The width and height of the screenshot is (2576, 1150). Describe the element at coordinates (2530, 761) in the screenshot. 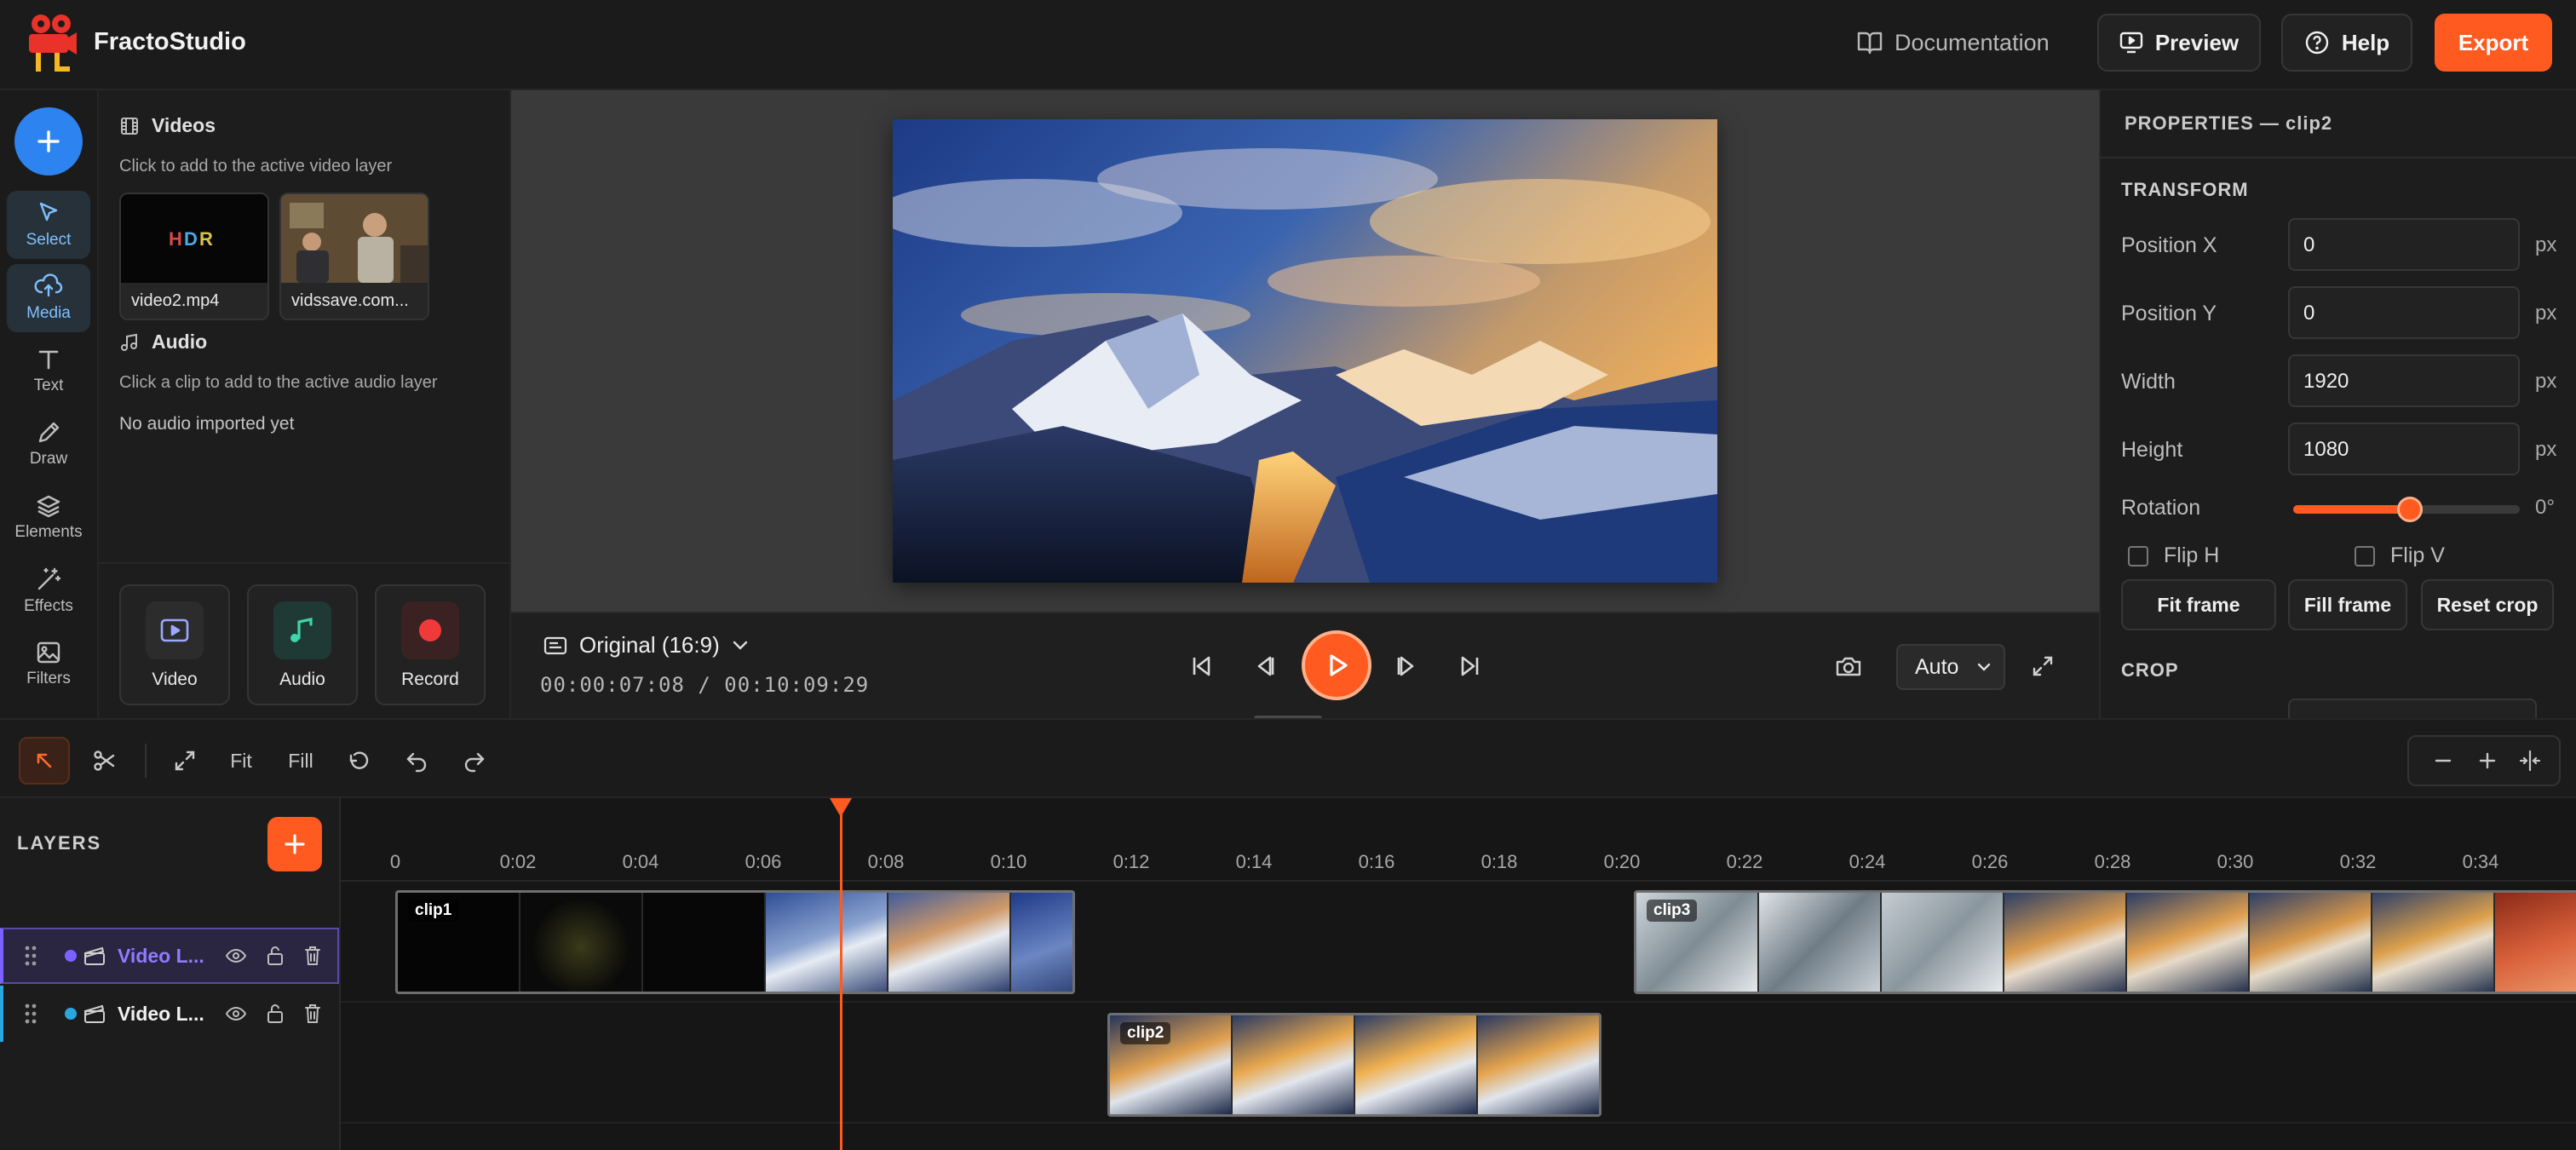

I see `zoom-fit-button` at that location.